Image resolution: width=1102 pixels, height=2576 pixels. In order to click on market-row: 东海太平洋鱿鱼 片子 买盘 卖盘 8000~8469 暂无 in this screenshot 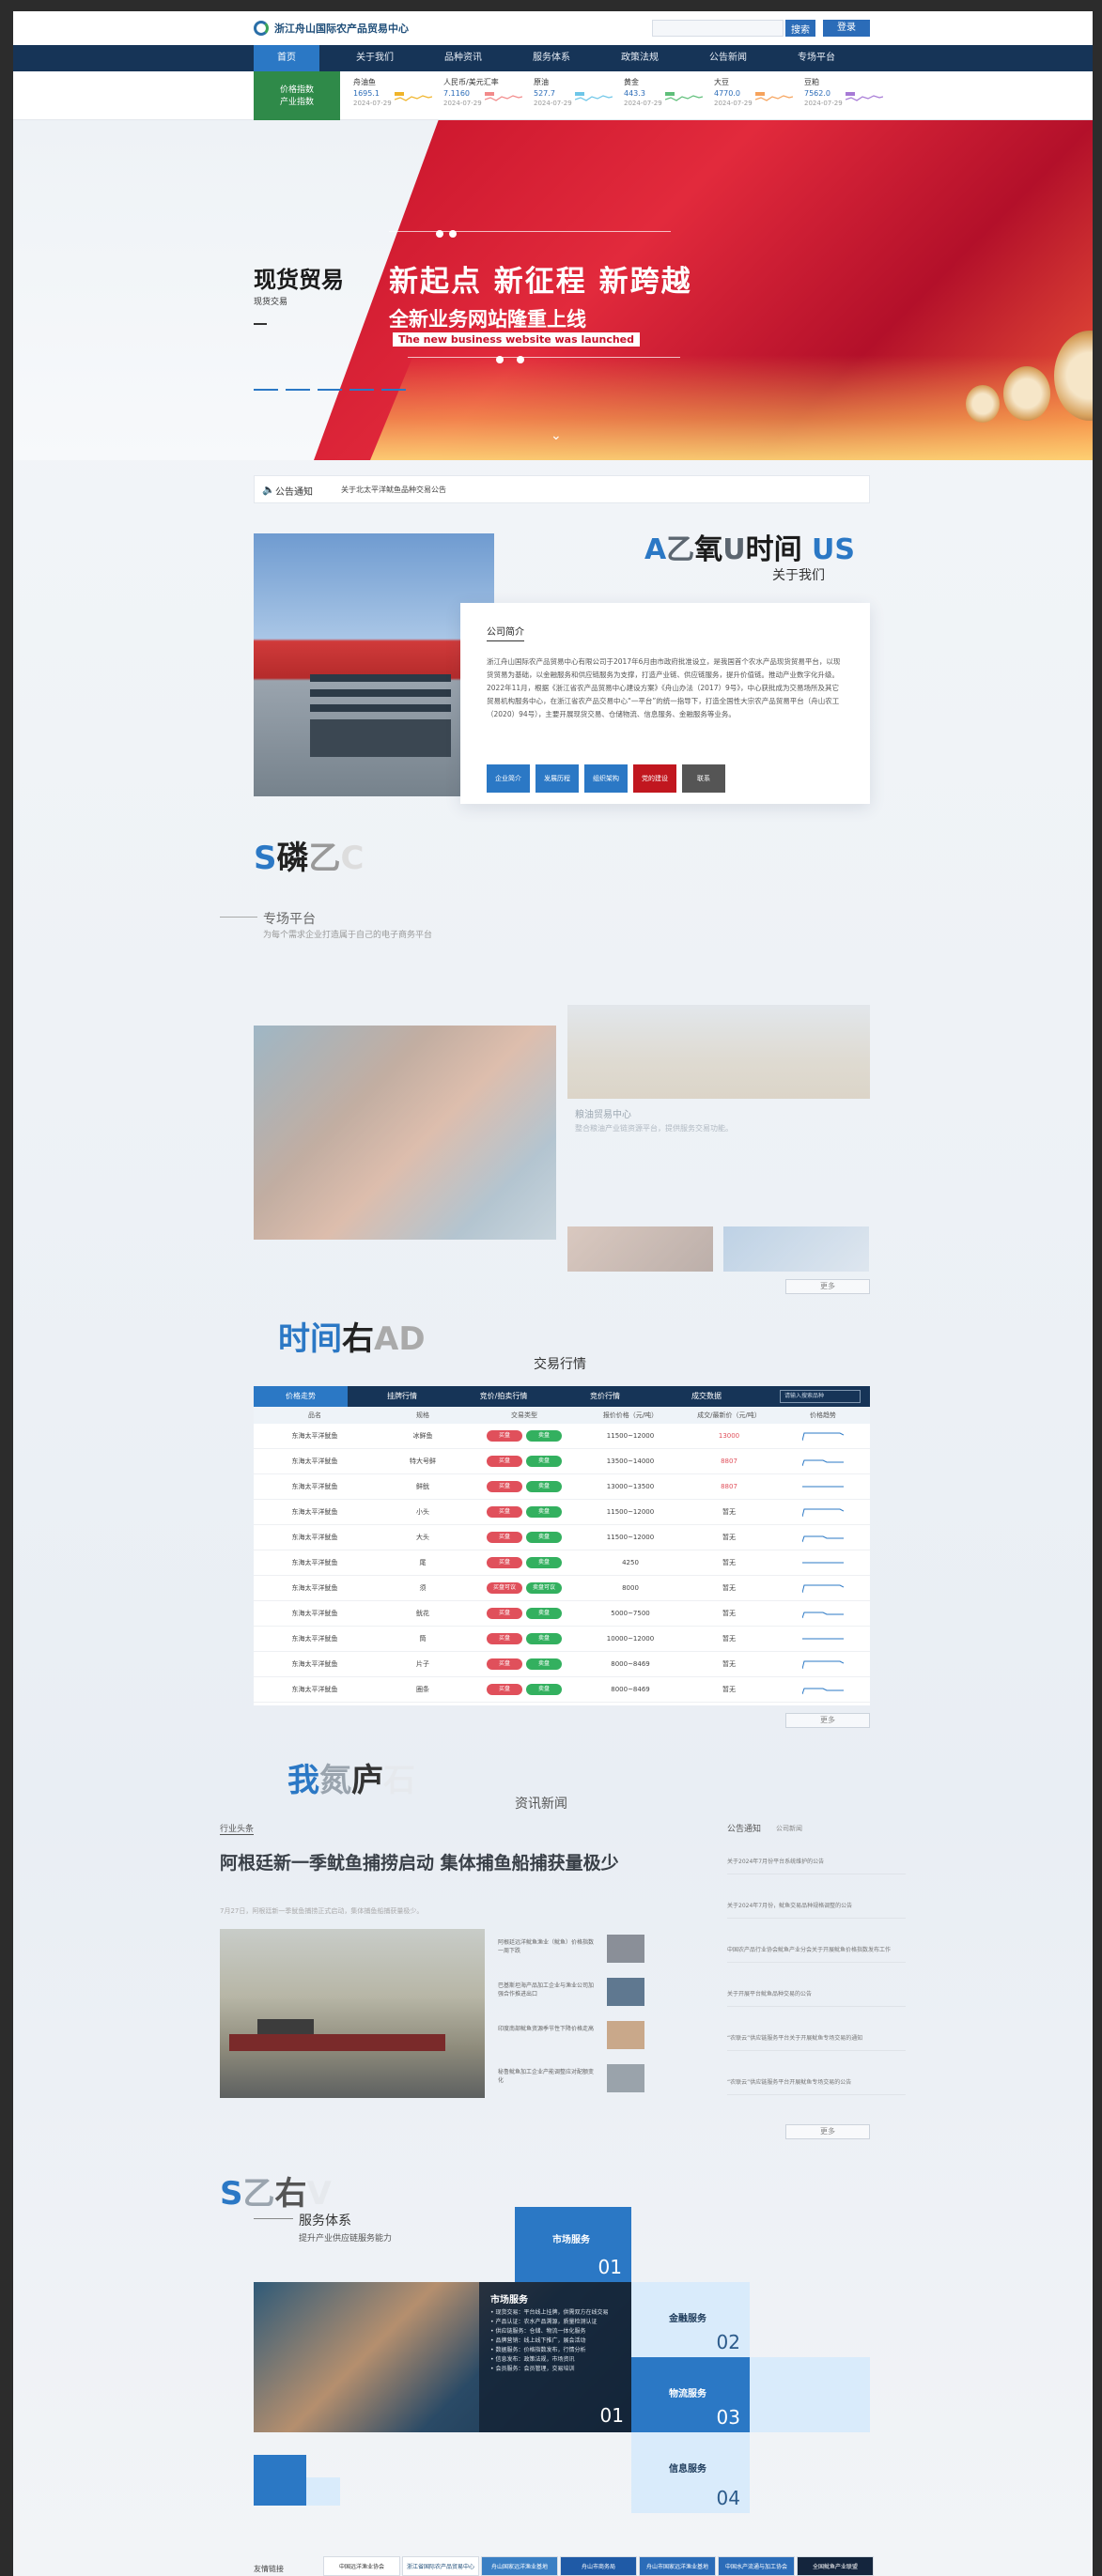, I will do `click(562, 1664)`.